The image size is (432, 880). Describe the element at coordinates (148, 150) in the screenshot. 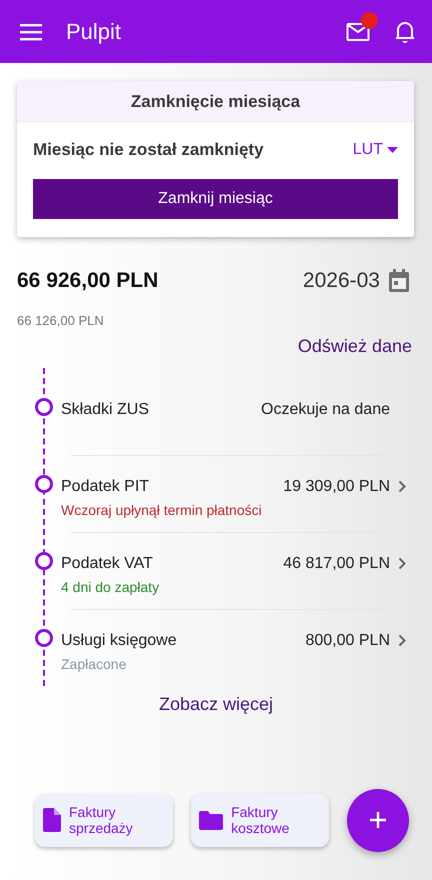

I see `close-status: Miesiąc nie został zamknięty` at that location.